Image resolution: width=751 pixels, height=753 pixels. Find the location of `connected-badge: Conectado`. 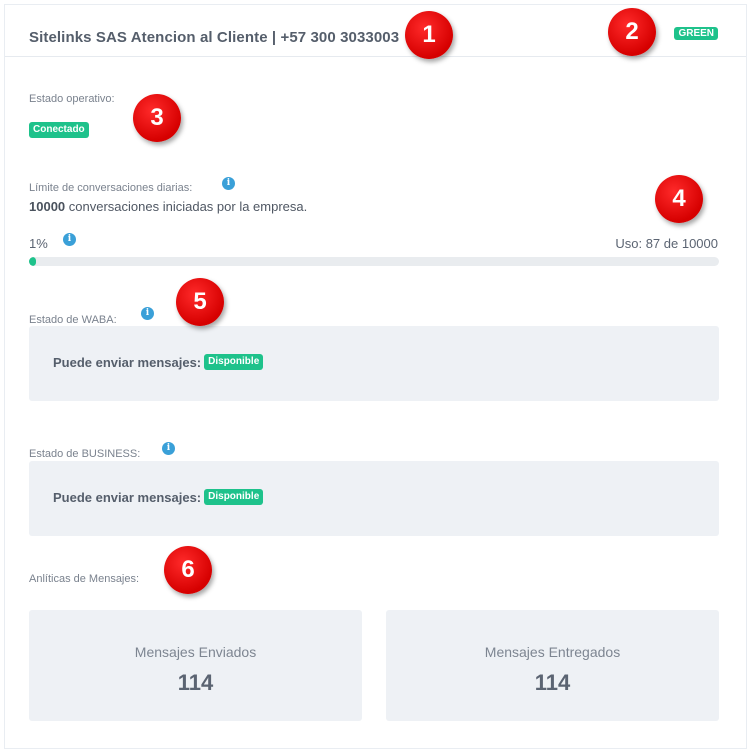

connected-badge: Conectado is located at coordinates (59, 130).